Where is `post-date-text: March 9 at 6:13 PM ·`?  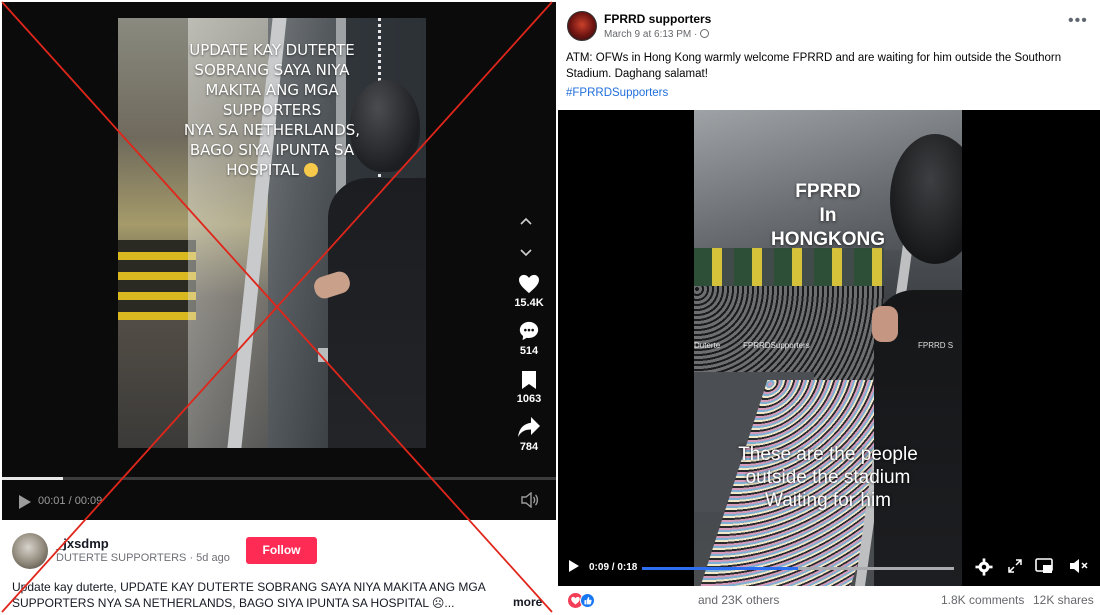 post-date-text: March 9 at 6:13 PM · is located at coordinates (651, 34).